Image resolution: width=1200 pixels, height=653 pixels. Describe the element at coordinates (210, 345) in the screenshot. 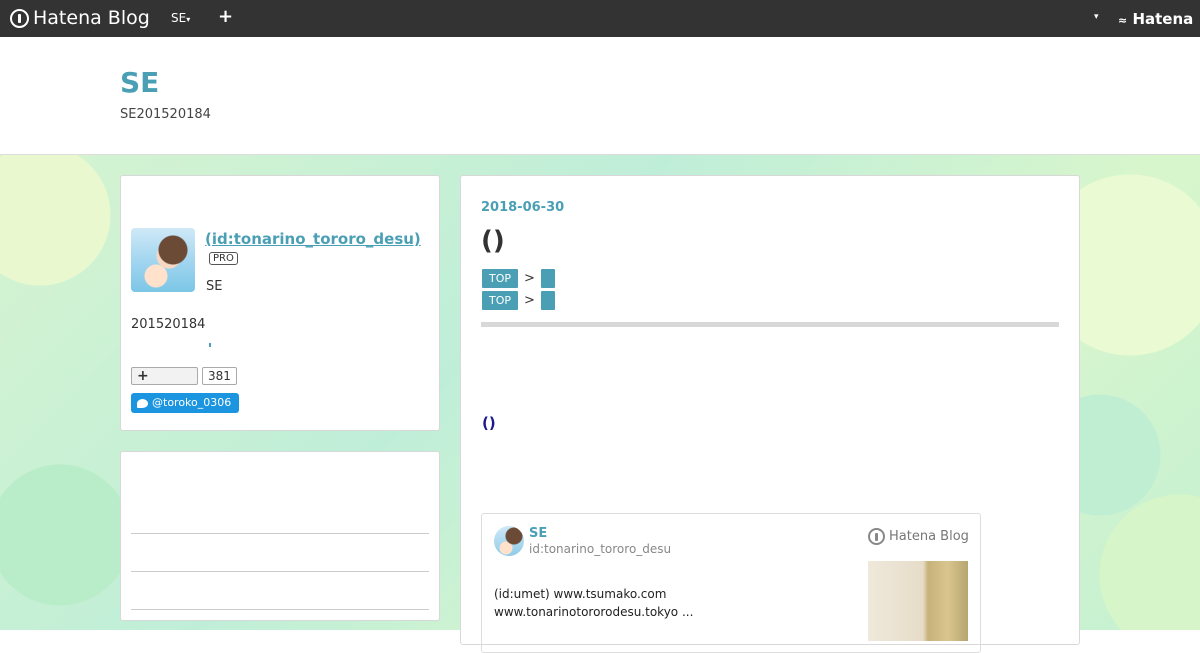

I see `profile-link-mark` at that location.